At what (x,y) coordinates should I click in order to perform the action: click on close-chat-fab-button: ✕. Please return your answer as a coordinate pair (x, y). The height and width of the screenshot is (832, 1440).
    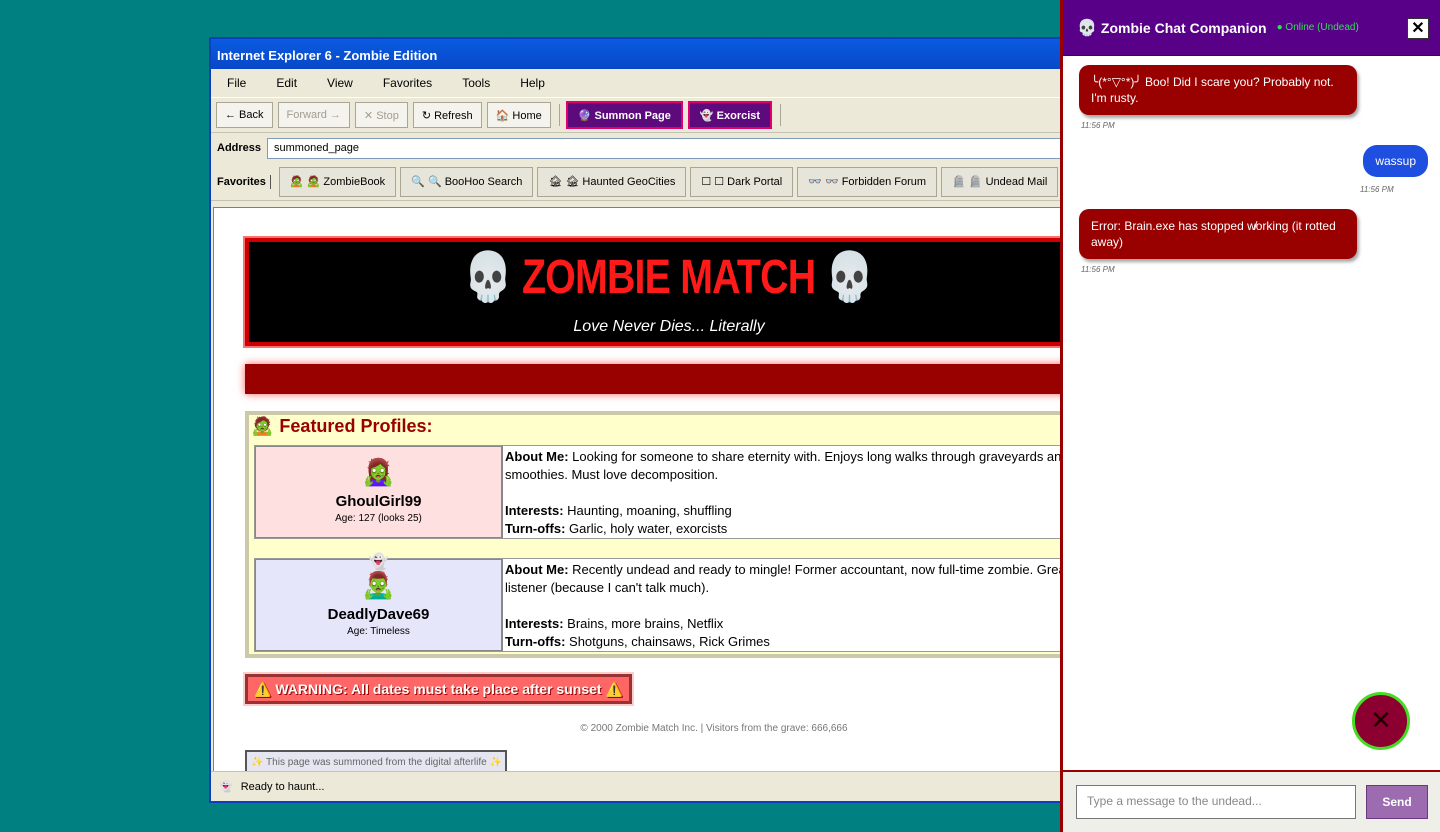
    Looking at the image, I should click on (1381, 721).